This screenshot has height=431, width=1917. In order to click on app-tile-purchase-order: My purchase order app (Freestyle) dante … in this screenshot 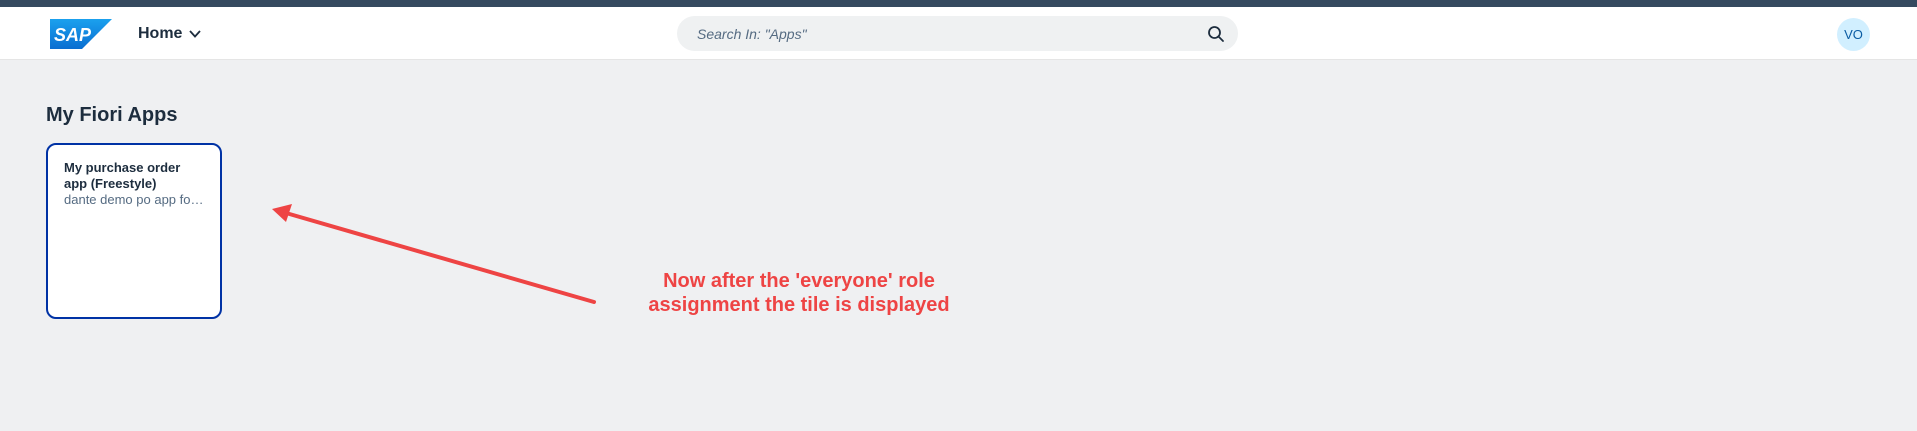, I will do `click(134, 231)`.